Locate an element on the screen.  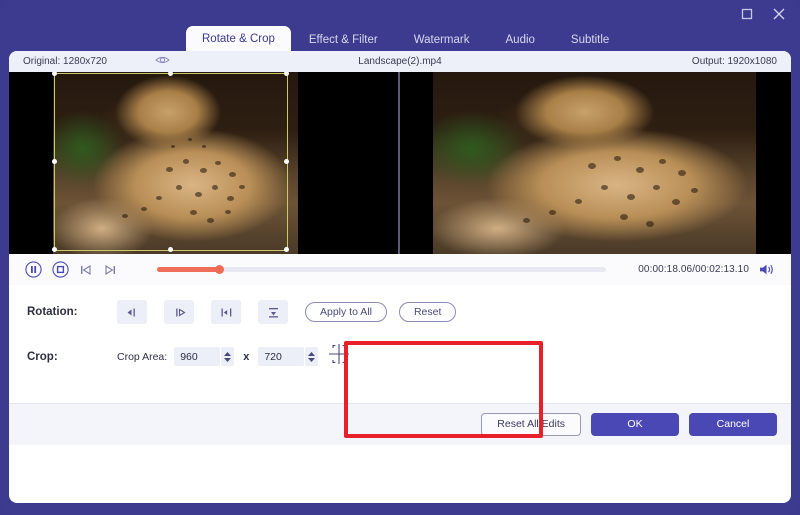
footer-bar: Reset All Edits OK Cancel is located at coordinates (400, 424).